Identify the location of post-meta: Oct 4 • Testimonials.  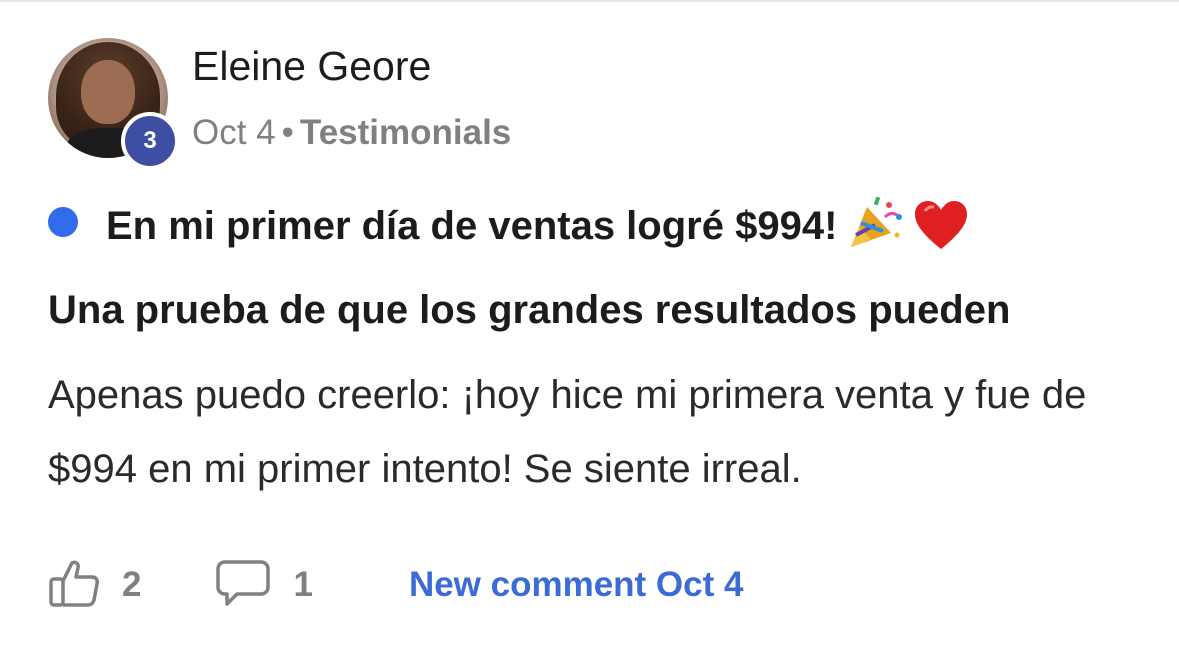
(351, 133).